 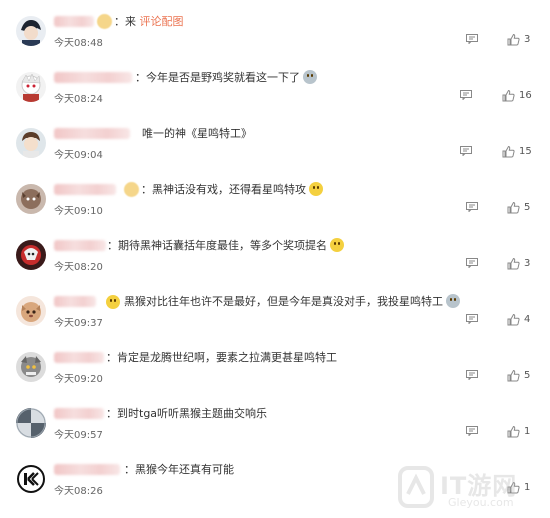 I want to click on timestamp: 今天08:20, so click(x=78, y=267).